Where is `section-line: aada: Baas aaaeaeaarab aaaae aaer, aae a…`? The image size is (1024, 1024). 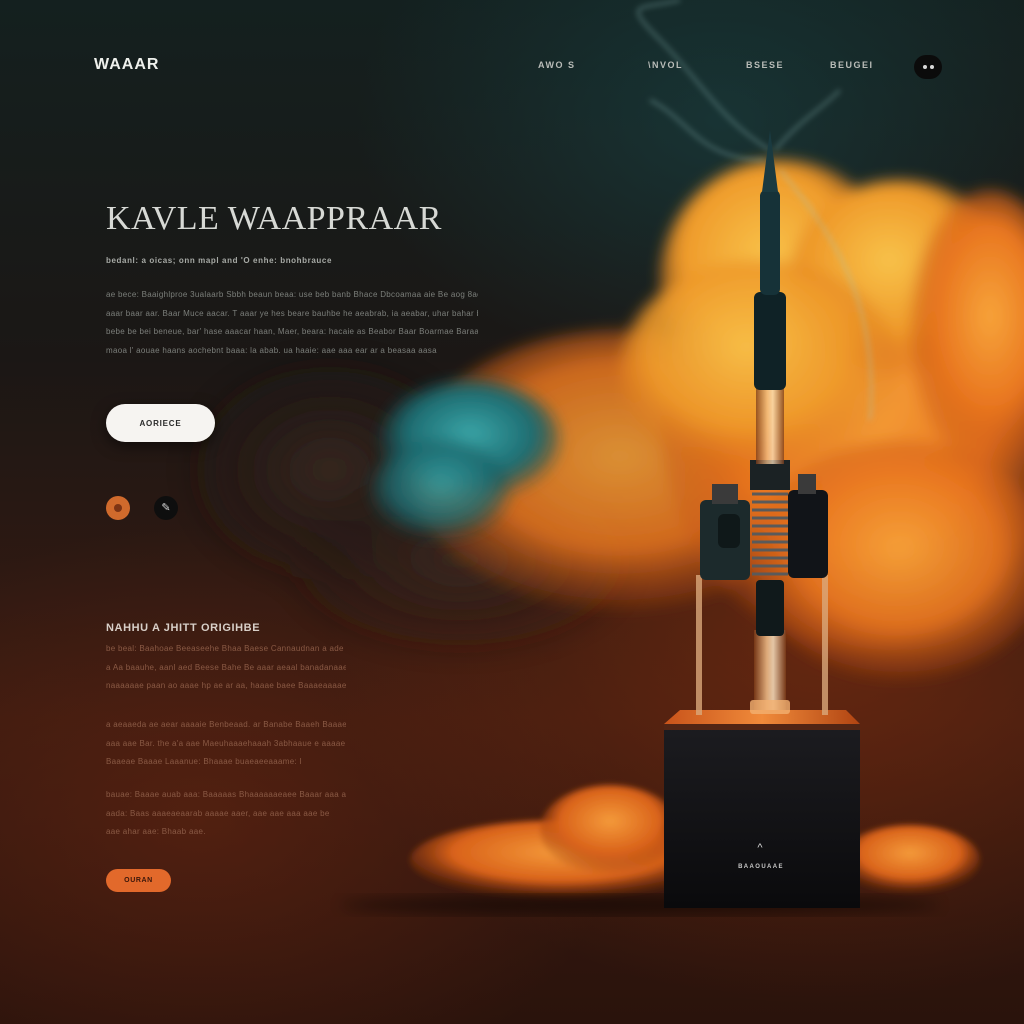 section-line: aada: Baas aaaeaeaarab aaaae aaer, aae a… is located at coordinates (218, 813).